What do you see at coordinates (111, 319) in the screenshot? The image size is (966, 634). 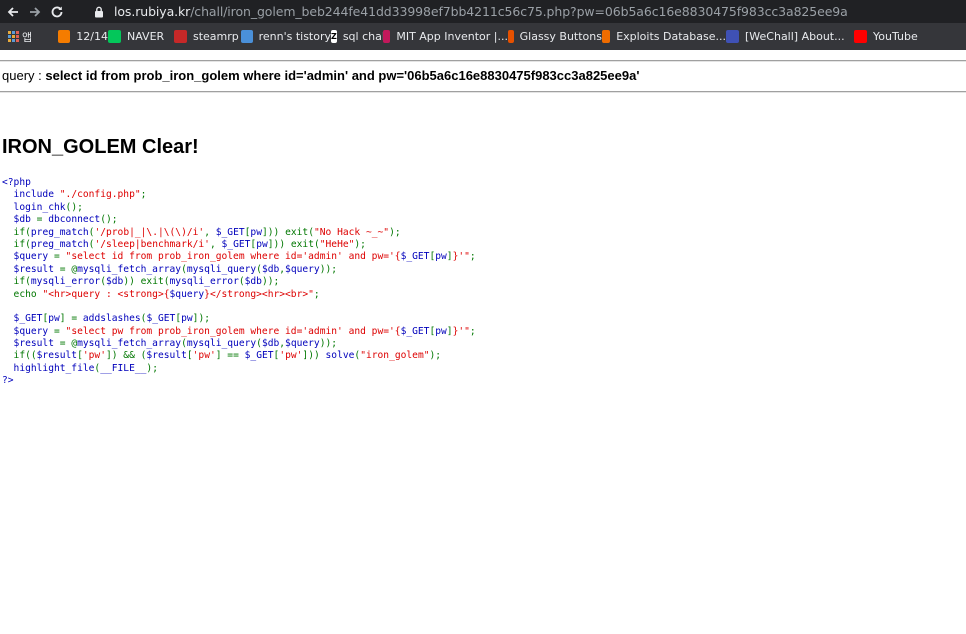 I see `code-token: addslashes` at bounding box center [111, 319].